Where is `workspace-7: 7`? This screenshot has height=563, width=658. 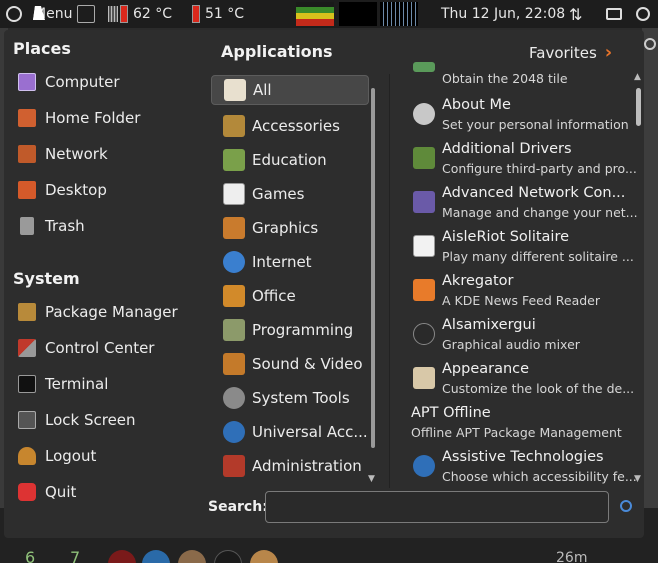
workspace-7: 7 is located at coordinates (75, 555).